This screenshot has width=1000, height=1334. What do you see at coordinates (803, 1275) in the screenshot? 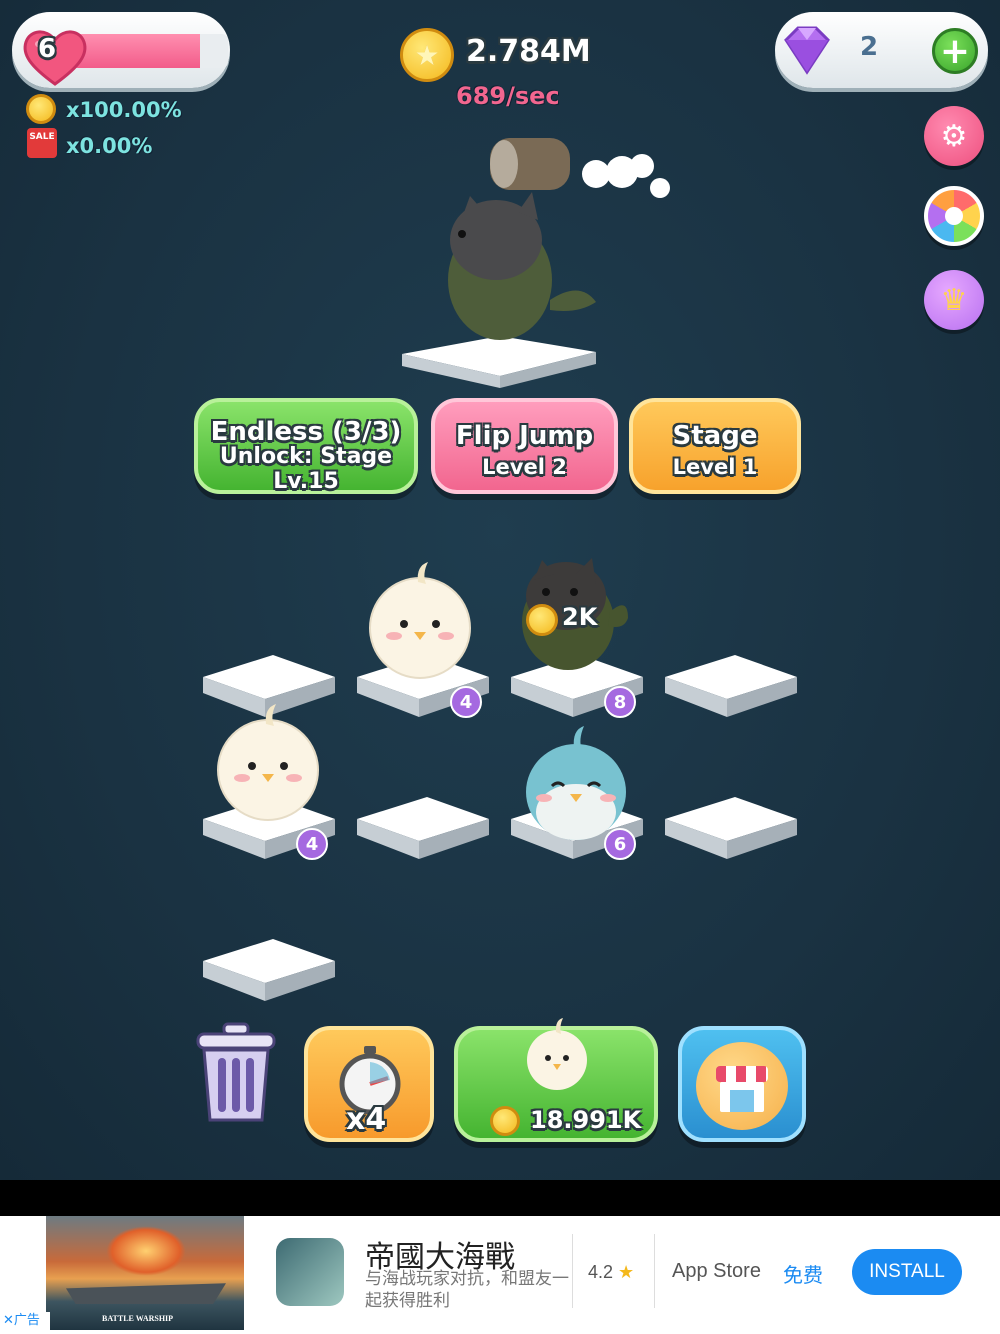
I see `ad-price: 免费` at bounding box center [803, 1275].